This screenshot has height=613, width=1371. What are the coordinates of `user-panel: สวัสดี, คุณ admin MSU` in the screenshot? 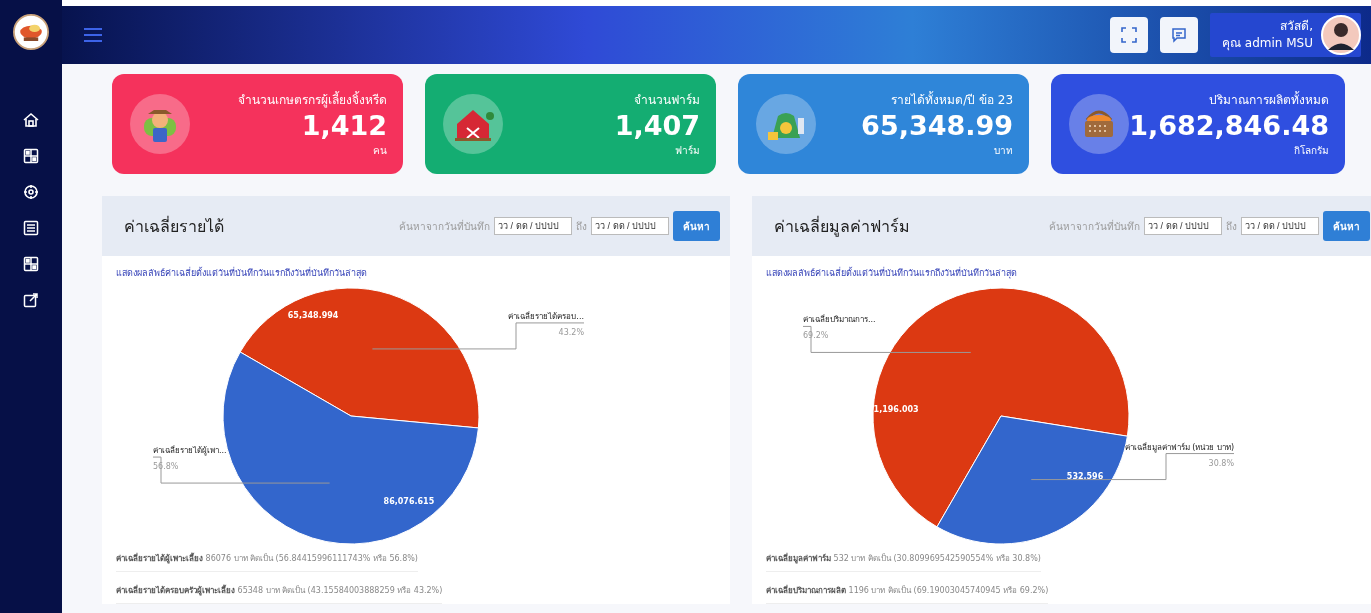 It's located at (1285, 35).